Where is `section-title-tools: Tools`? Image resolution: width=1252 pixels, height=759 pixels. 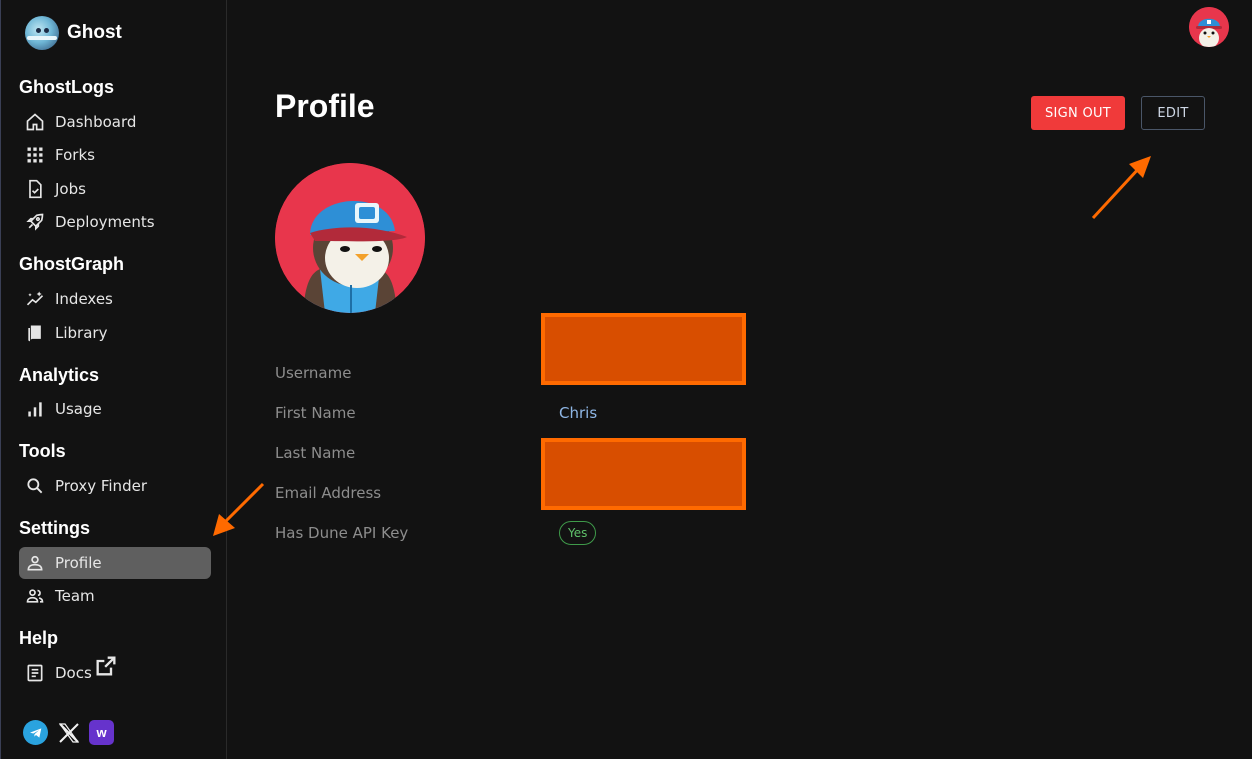
section-title-tools: Tools is located at coordinates (42, 451).